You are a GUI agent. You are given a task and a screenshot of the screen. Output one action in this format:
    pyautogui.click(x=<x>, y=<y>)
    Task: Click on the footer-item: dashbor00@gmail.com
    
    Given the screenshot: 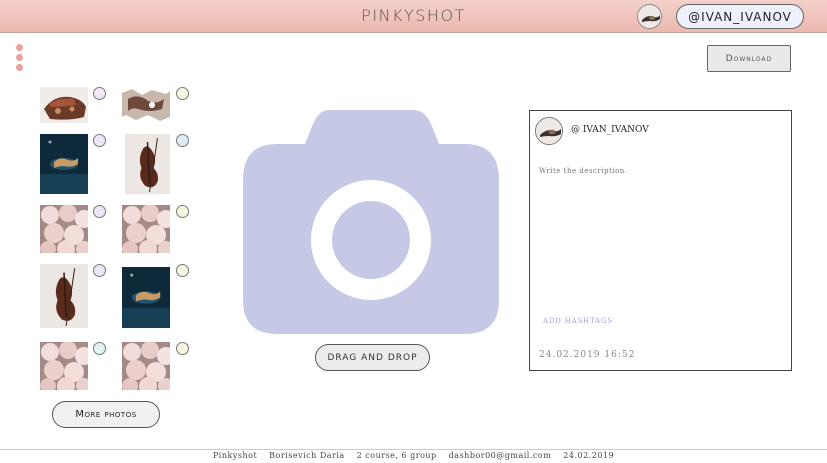 What is the action you would take?
    pyautogui.click(x=500, y=455)
    